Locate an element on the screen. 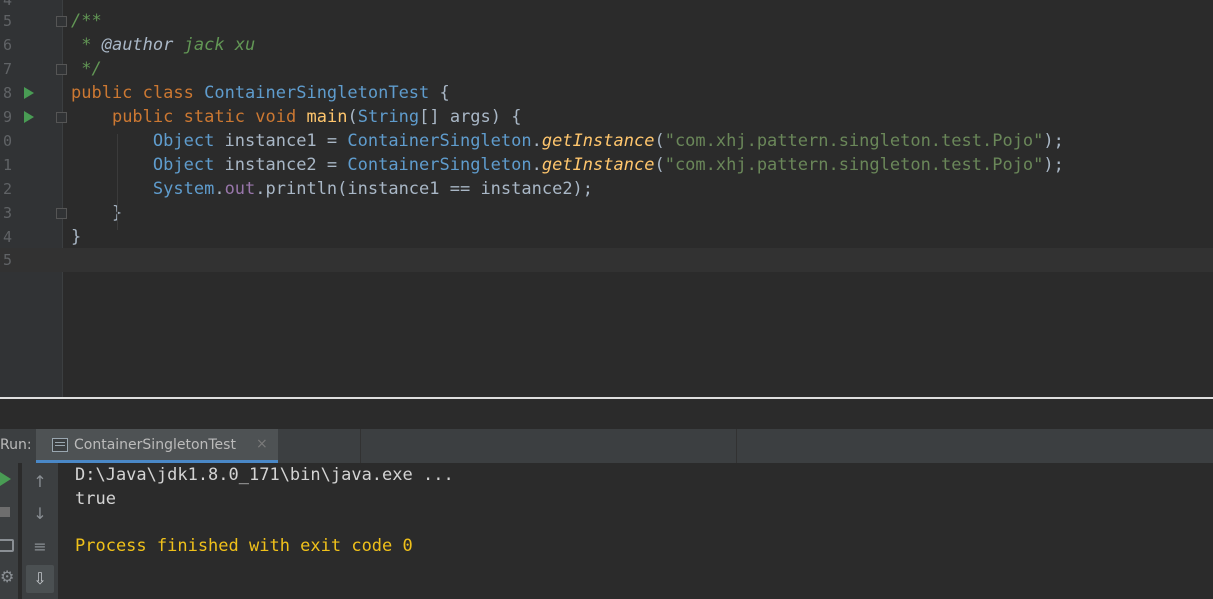 This screenshot has width=1213, height=599. keyword: static is located at coordinates (214, 117).